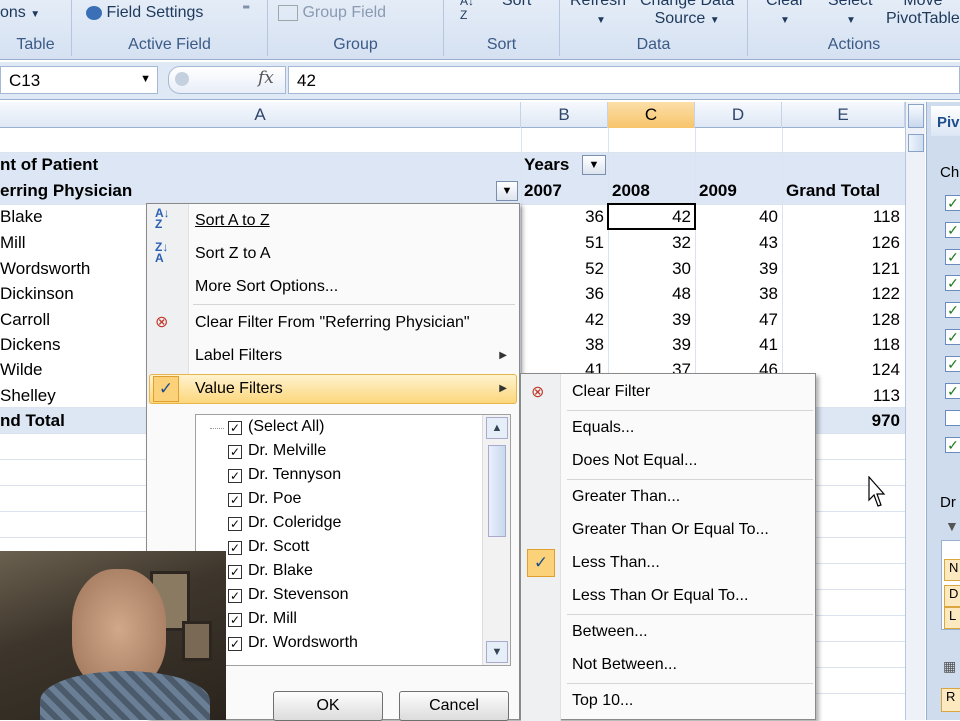  Describe the element at coordinates (594, 165) in the screenshot. I see `years-dropdown-icon: ▼` at that location.